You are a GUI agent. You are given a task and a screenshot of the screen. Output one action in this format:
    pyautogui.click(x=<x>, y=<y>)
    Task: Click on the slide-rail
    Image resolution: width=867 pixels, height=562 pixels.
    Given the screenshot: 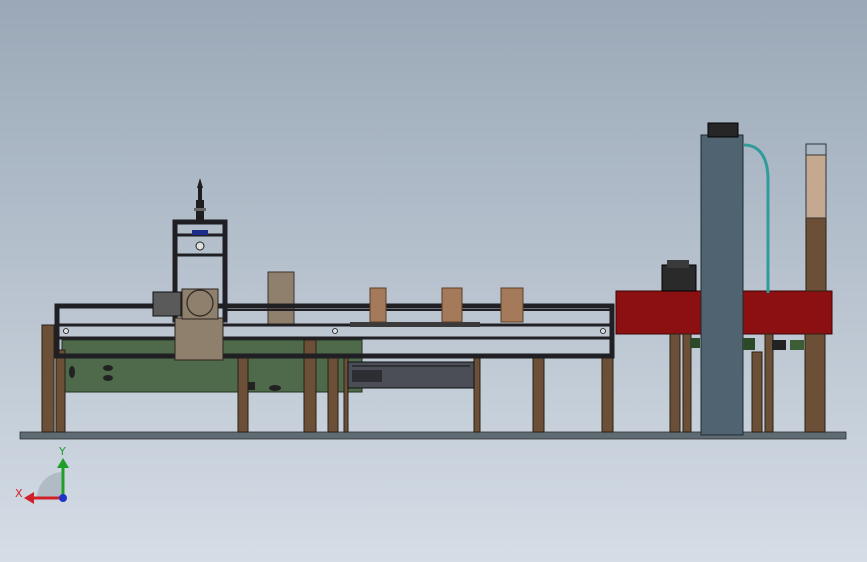 What is the action you would take?
    pyautogui.click(x=415, y=324)
    